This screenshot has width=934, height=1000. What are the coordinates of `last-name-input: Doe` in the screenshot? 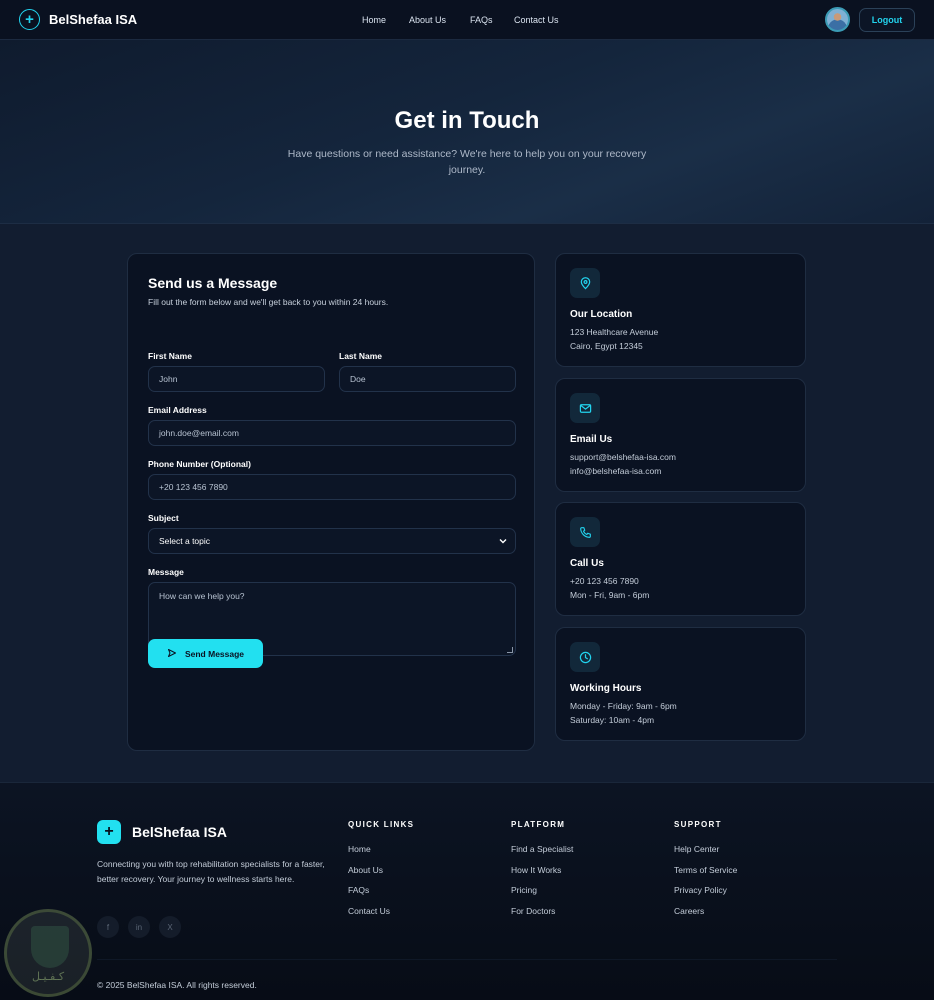 It's located at (427, 379).